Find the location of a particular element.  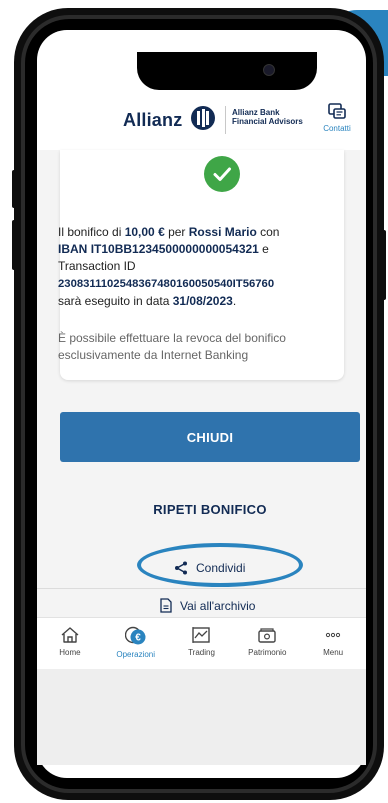

phone-volume-button is located at coordinates (14, 245).